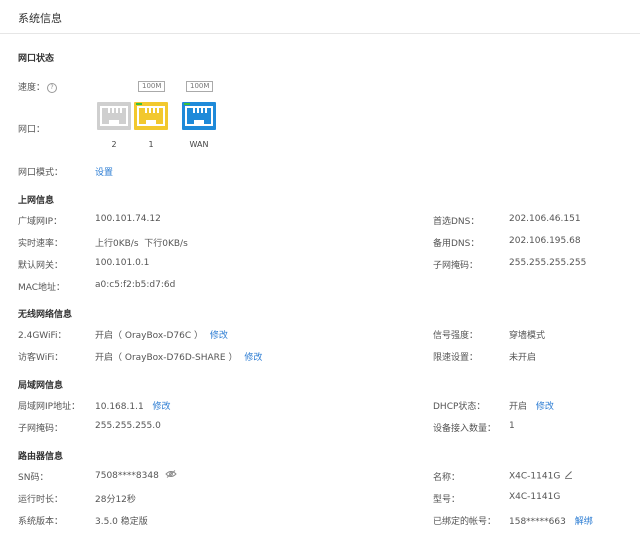 The image size is (640, 545). I want to click on wan-ip-label: 广域网IP：, so click(40, 222).